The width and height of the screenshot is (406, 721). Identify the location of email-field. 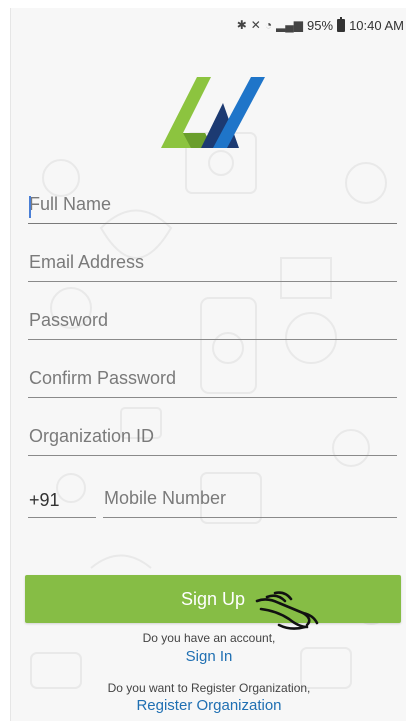
(212, 262).